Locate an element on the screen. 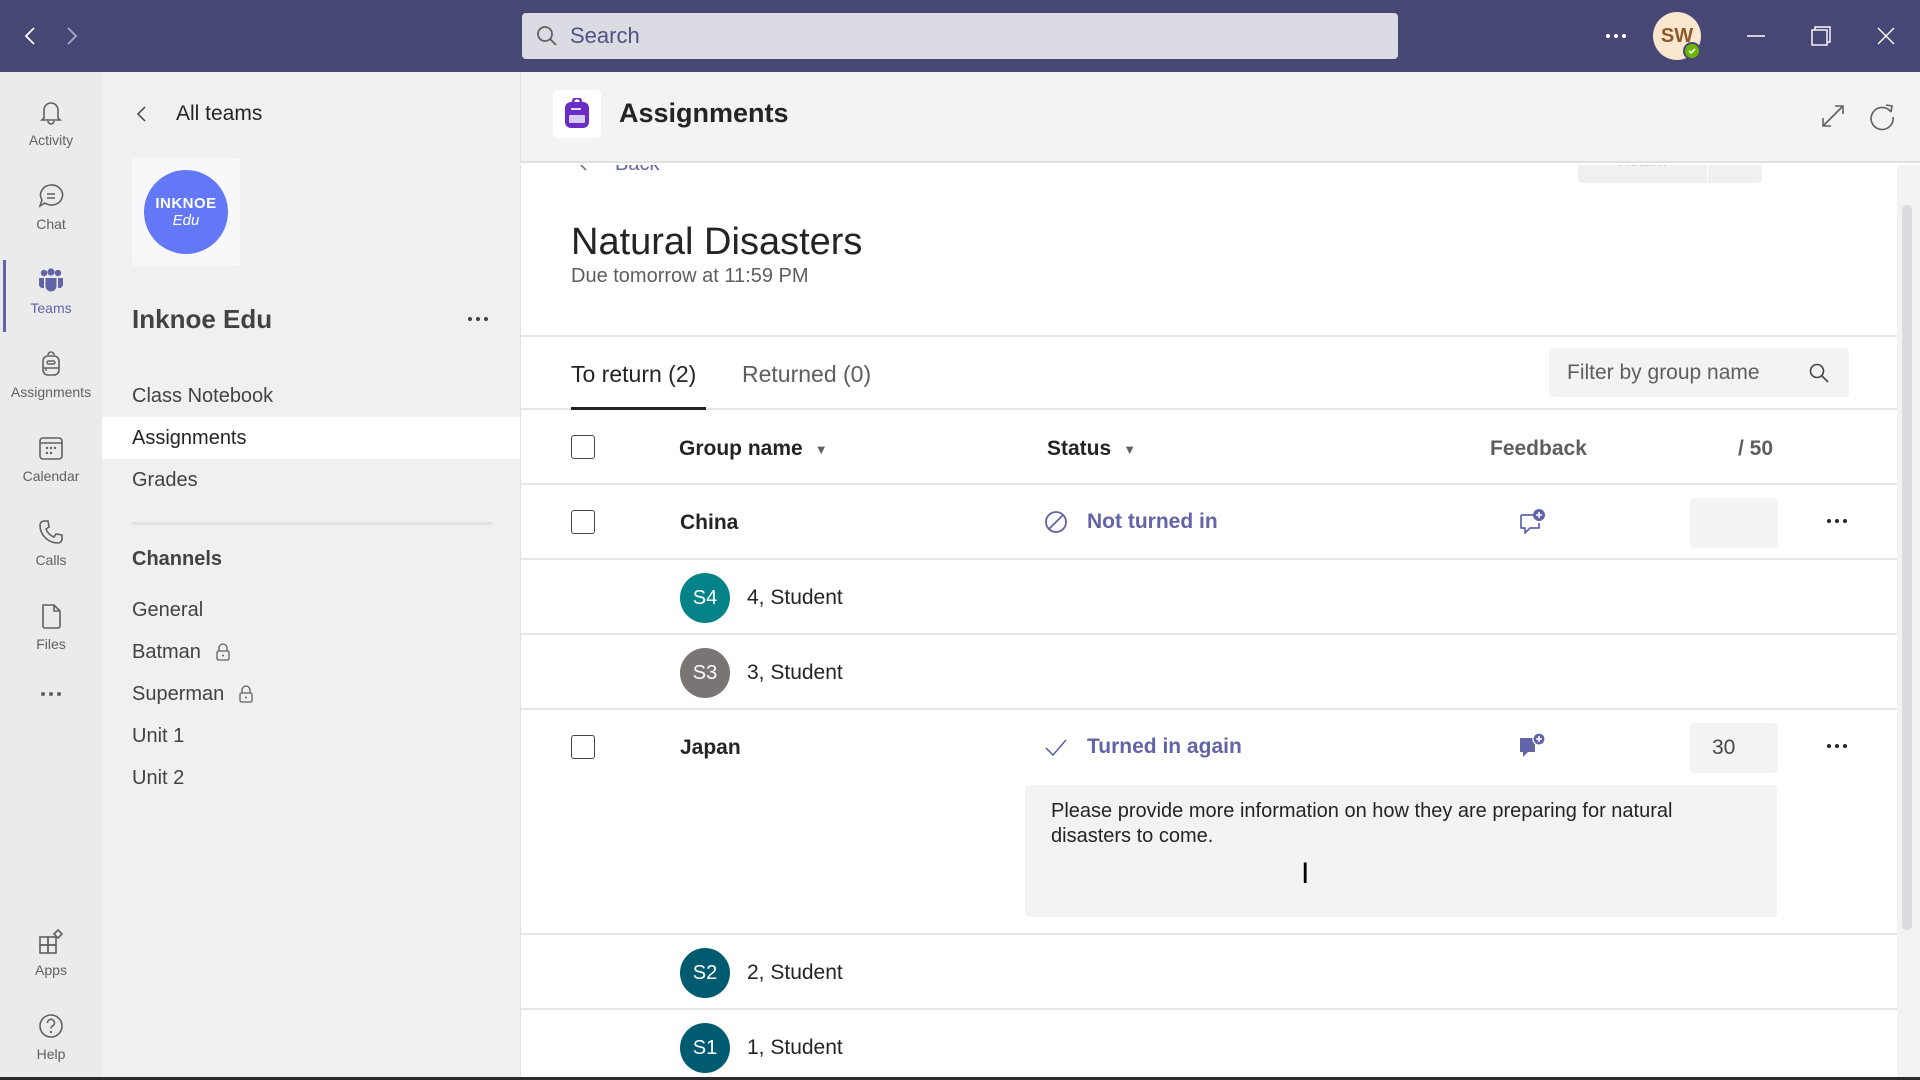  return-button: Return is located at coordinates (1670, 174).